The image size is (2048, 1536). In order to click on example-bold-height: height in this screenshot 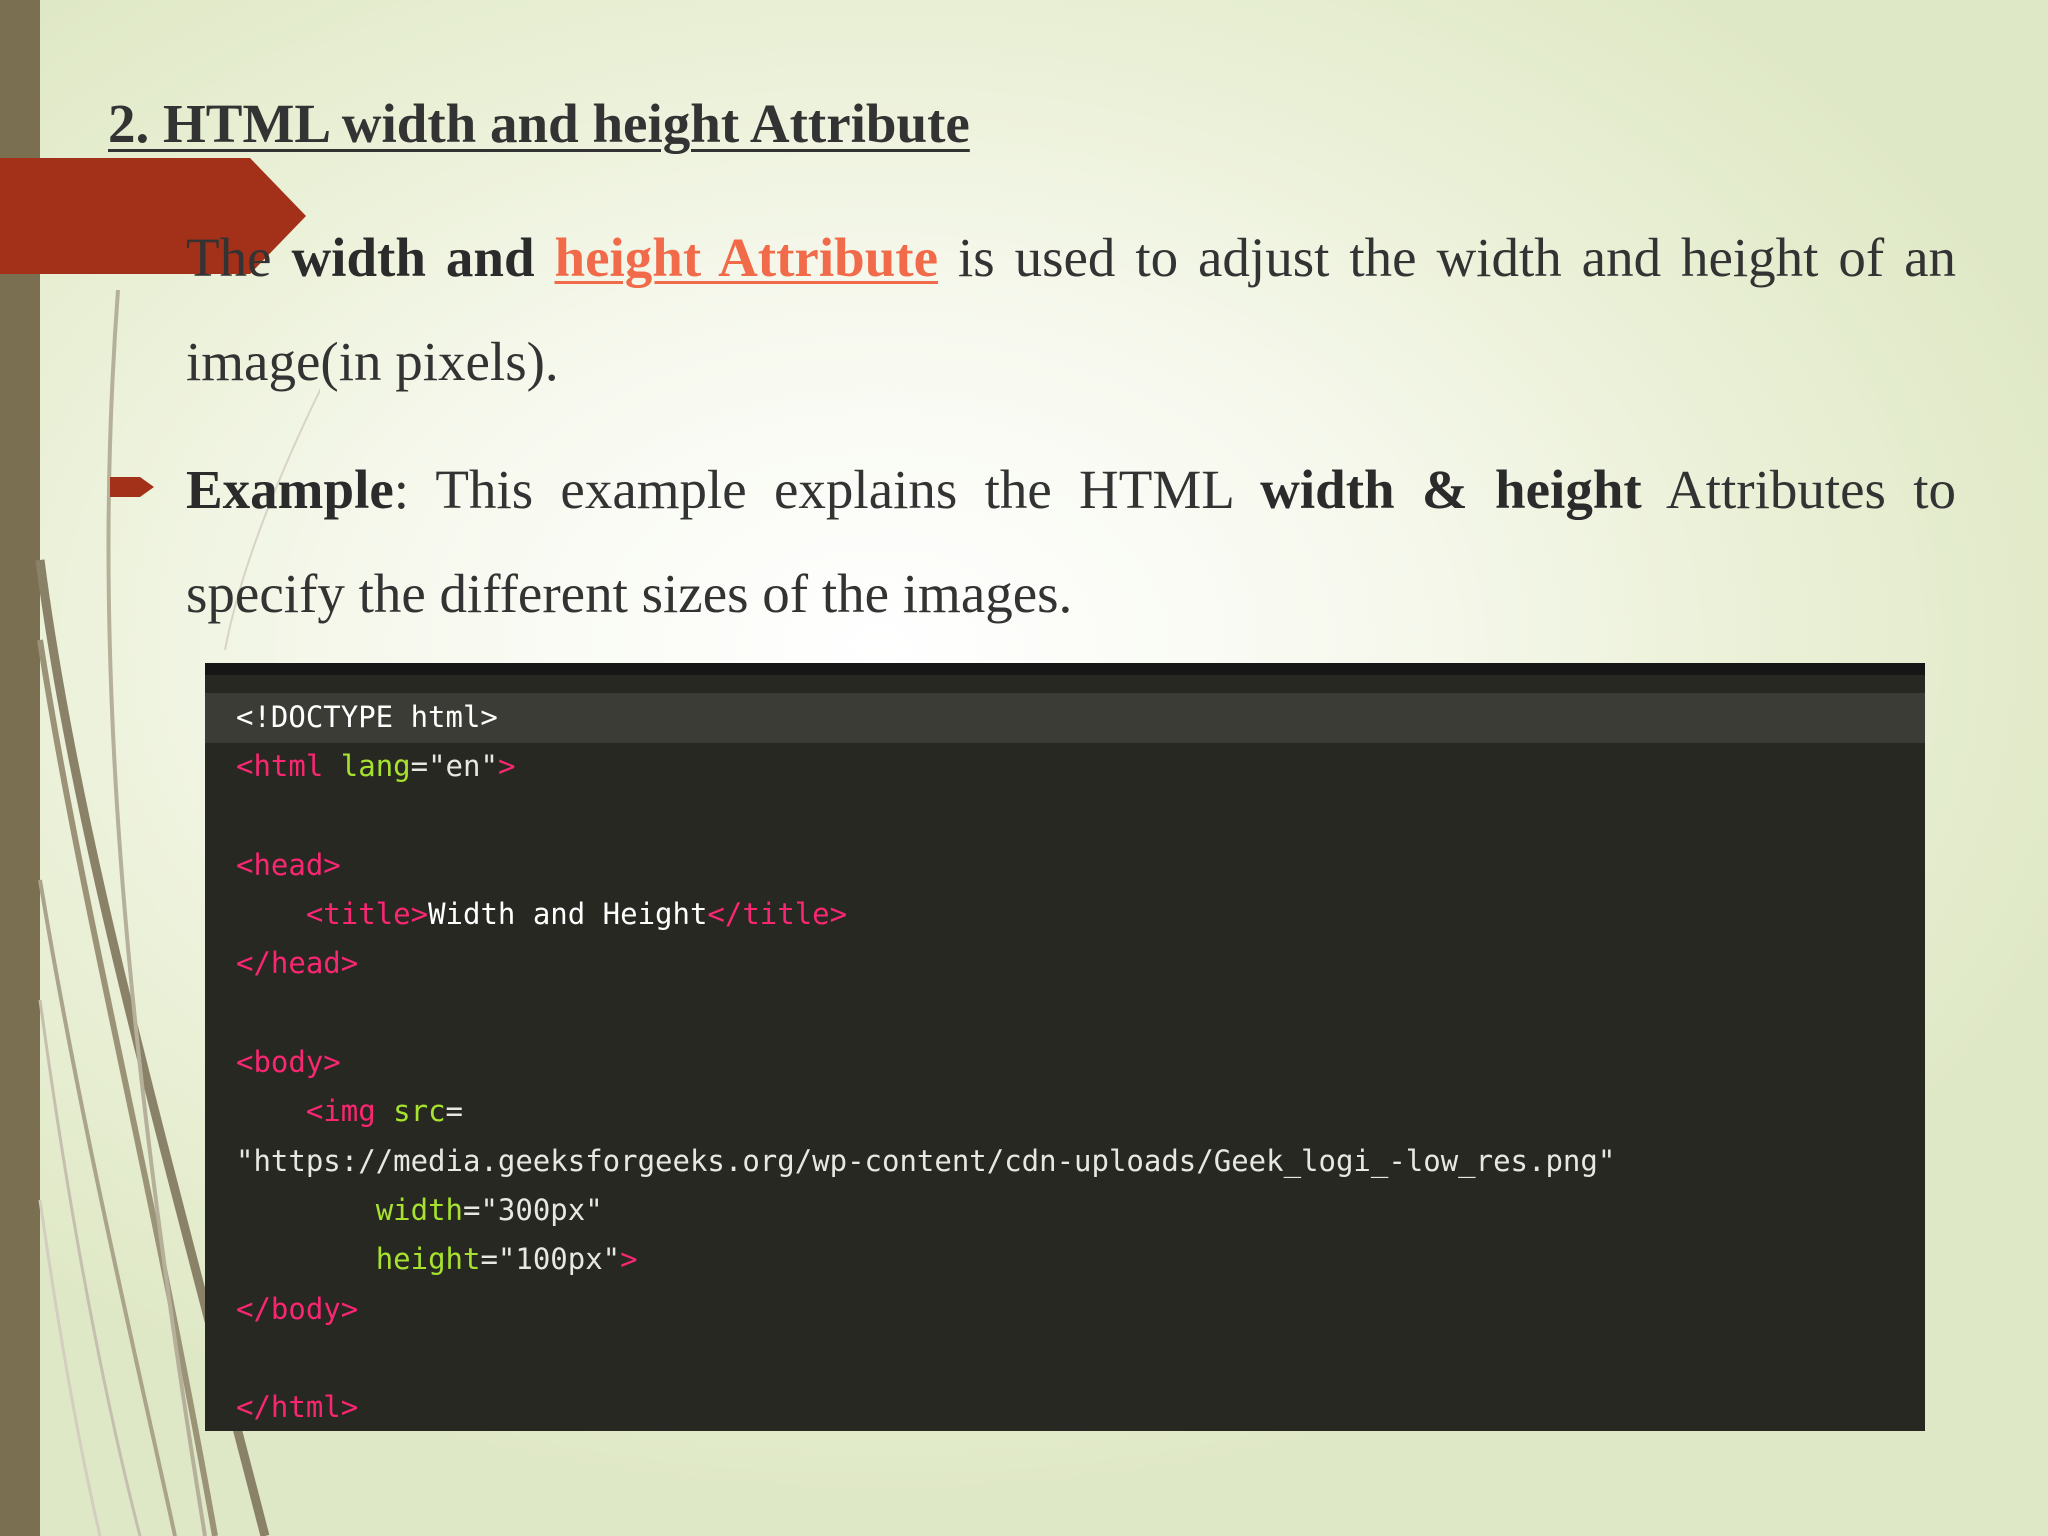, I will do `click(1568, 489)`.